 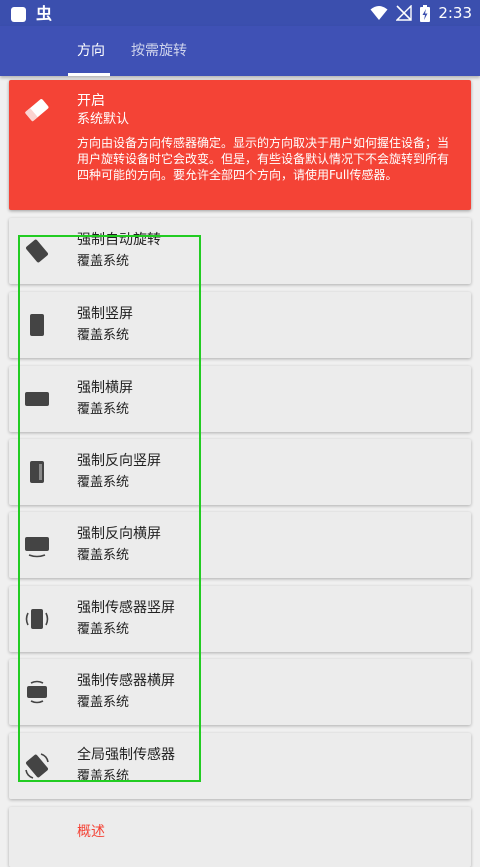 What do you see at coordinates (240, 51) in the screenshot?
I see `tab-bar: 方向 按需旋转` at bounding box center [240, 51].